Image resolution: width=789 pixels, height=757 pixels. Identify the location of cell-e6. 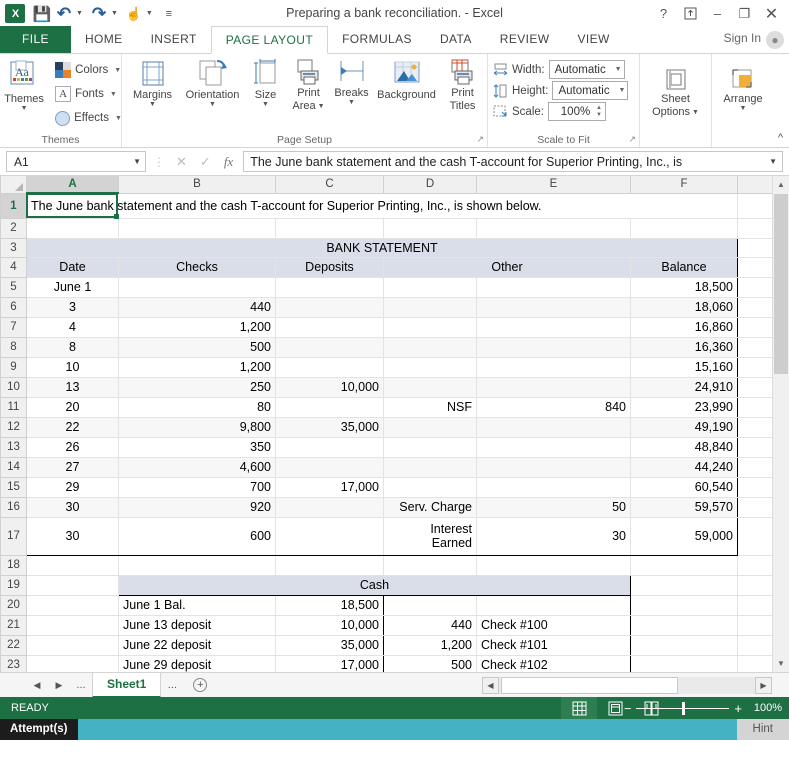
(553, 307).